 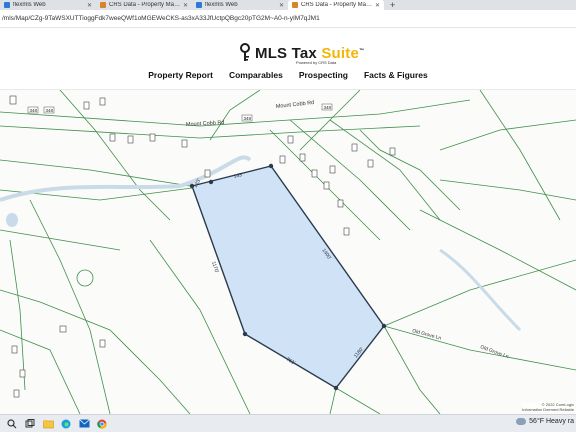 I want to click on weather-temp: 56°F, so click(x=537, y=421).